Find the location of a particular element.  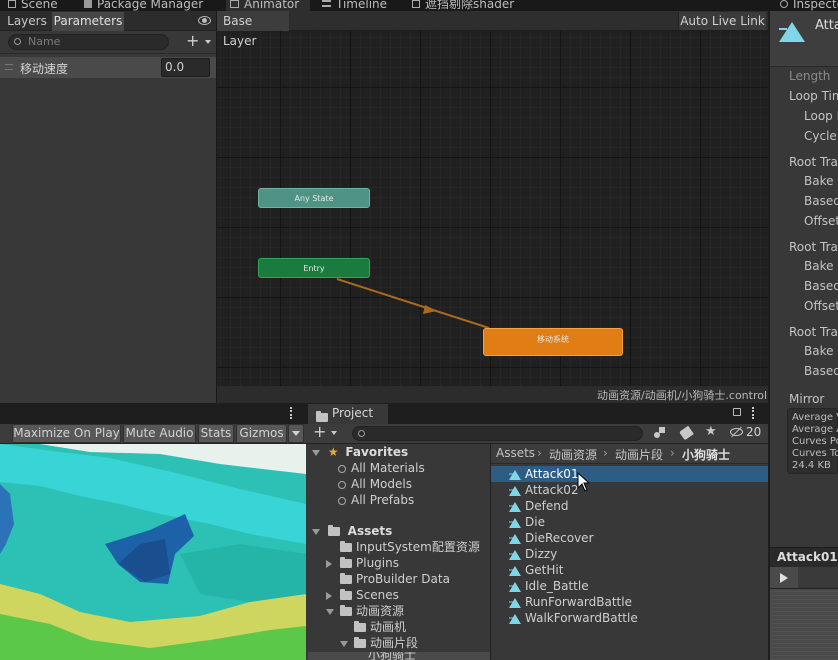

project-breadcrumb: Assets › 动画资源 › 动画片段 › 小狗骑士 is located at coordinates (629, 454).